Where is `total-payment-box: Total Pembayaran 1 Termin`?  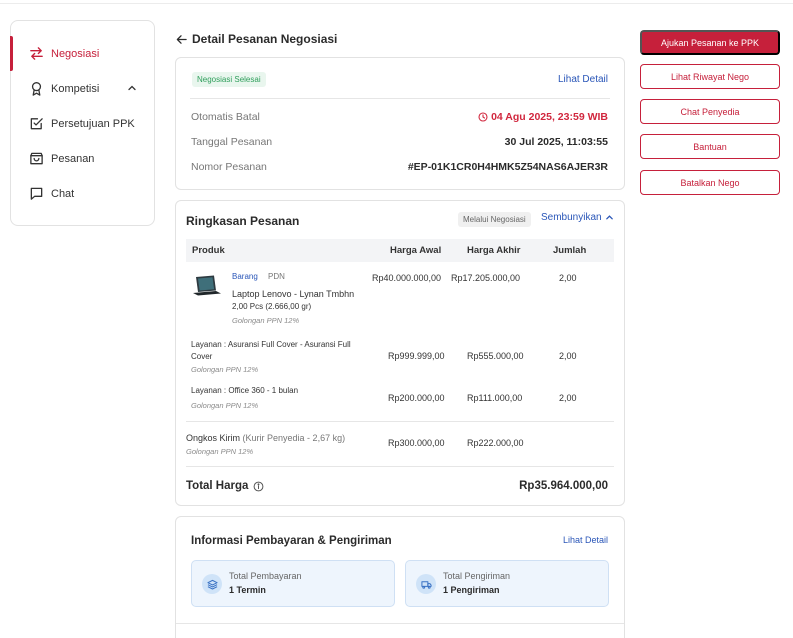
total-payment-box: Total Pembayaran 1 Termin is located at coordinates (293, 583).